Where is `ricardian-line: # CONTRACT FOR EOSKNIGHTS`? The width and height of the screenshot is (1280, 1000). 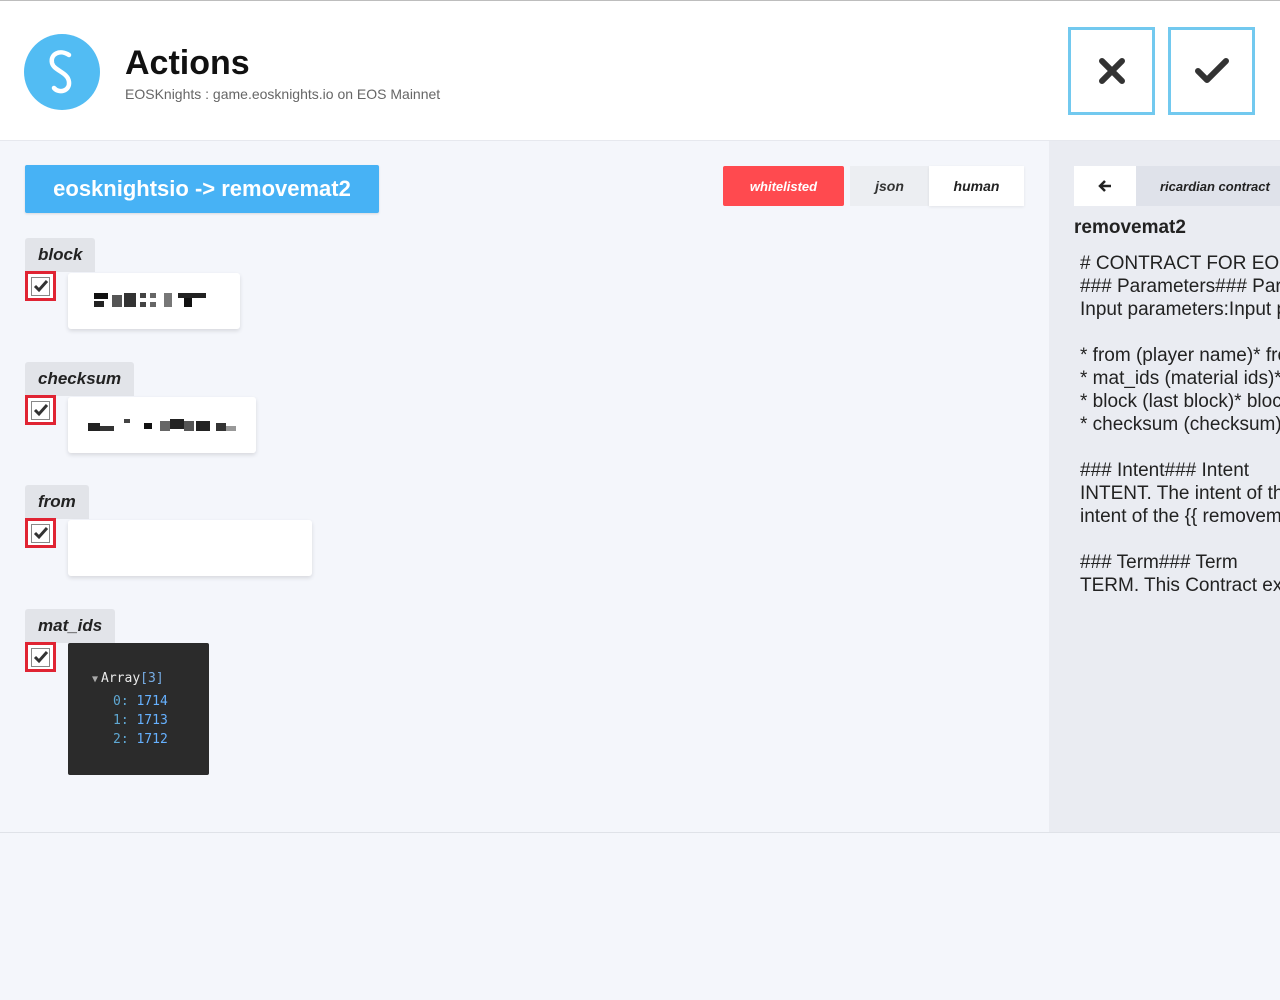 ricardian-line: # CONTRACT FOR EOSKNIGHTS is located at coordinates (1180, 263).